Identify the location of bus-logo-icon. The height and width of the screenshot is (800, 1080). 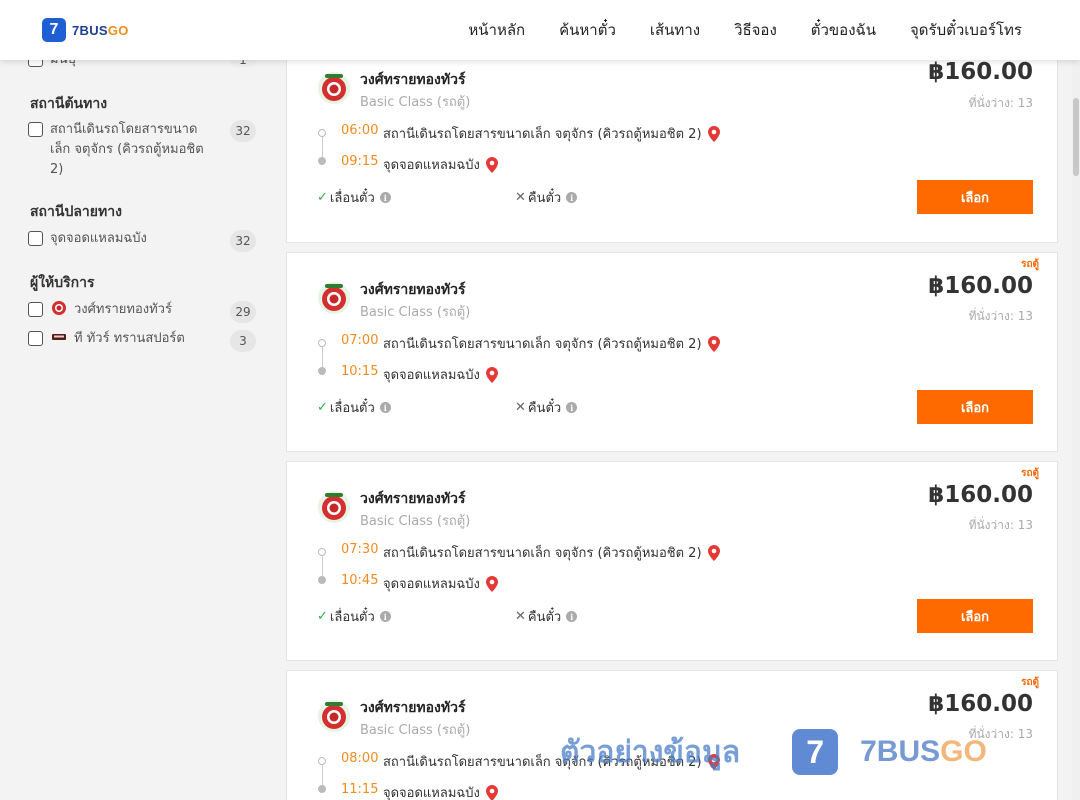
(59, 337).